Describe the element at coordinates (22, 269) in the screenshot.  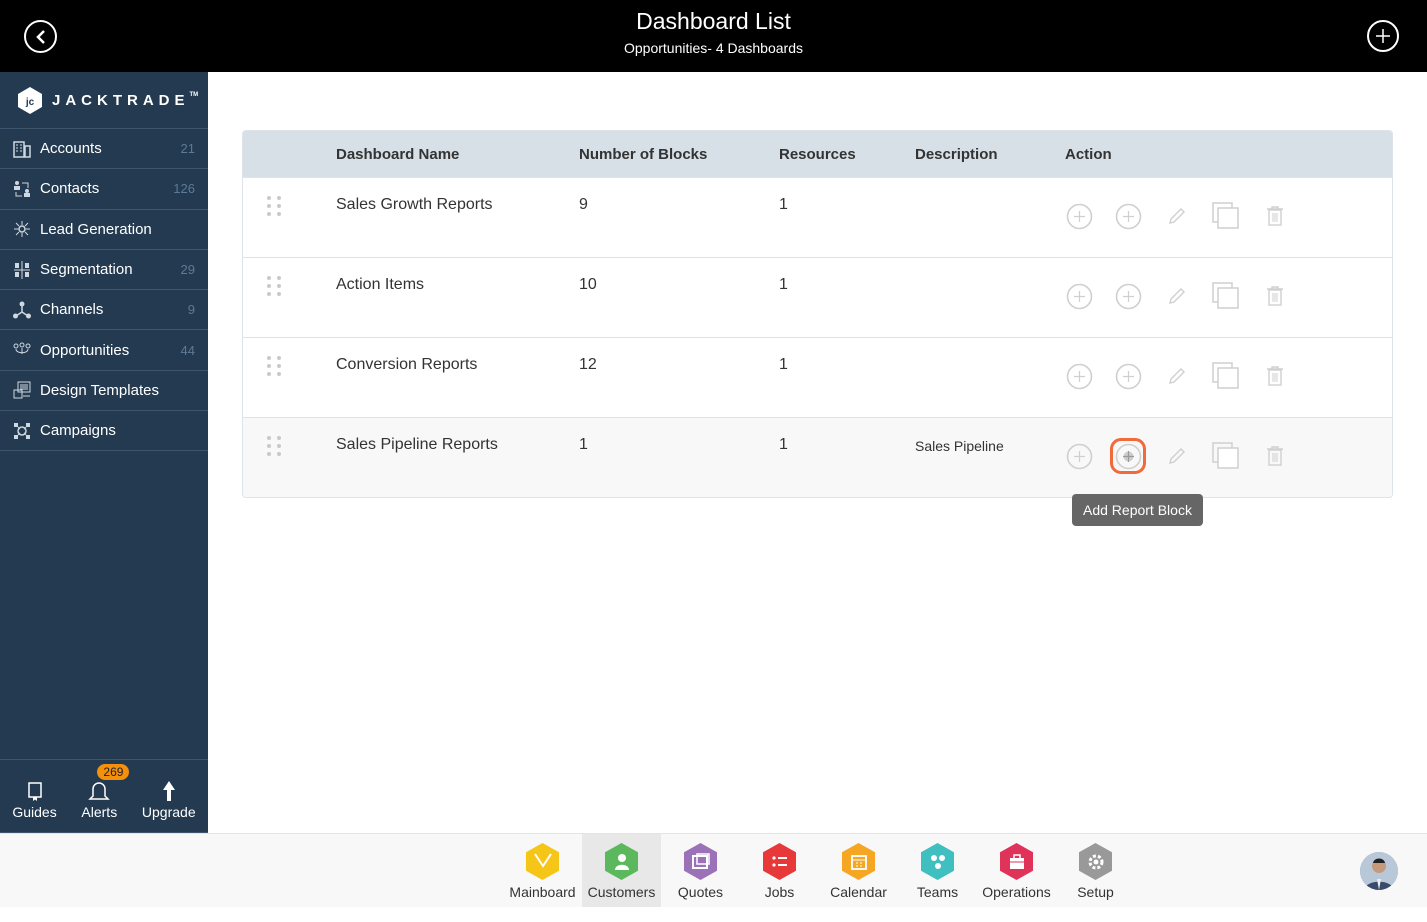
I see `segmentation-icon` at that location.